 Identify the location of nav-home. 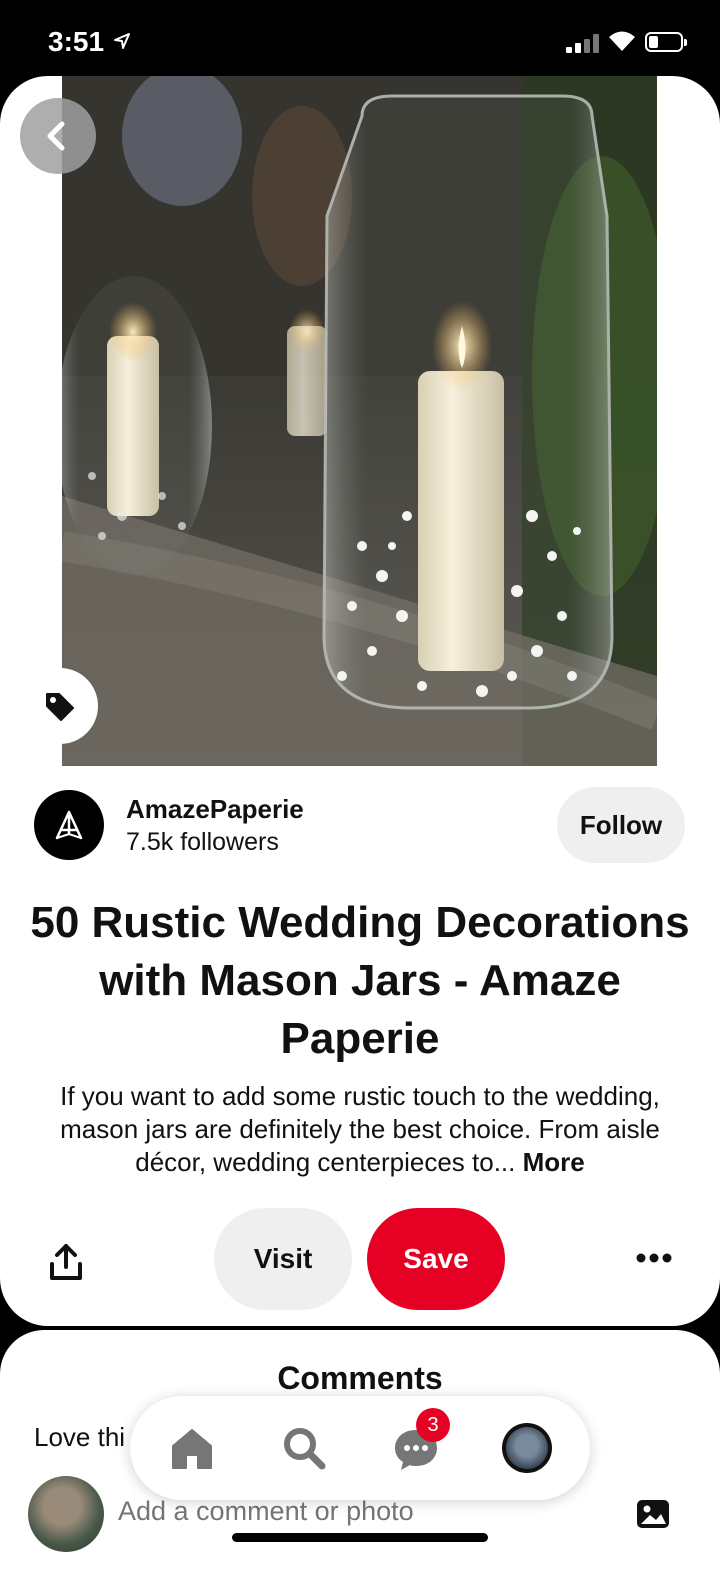
(192, 1448).